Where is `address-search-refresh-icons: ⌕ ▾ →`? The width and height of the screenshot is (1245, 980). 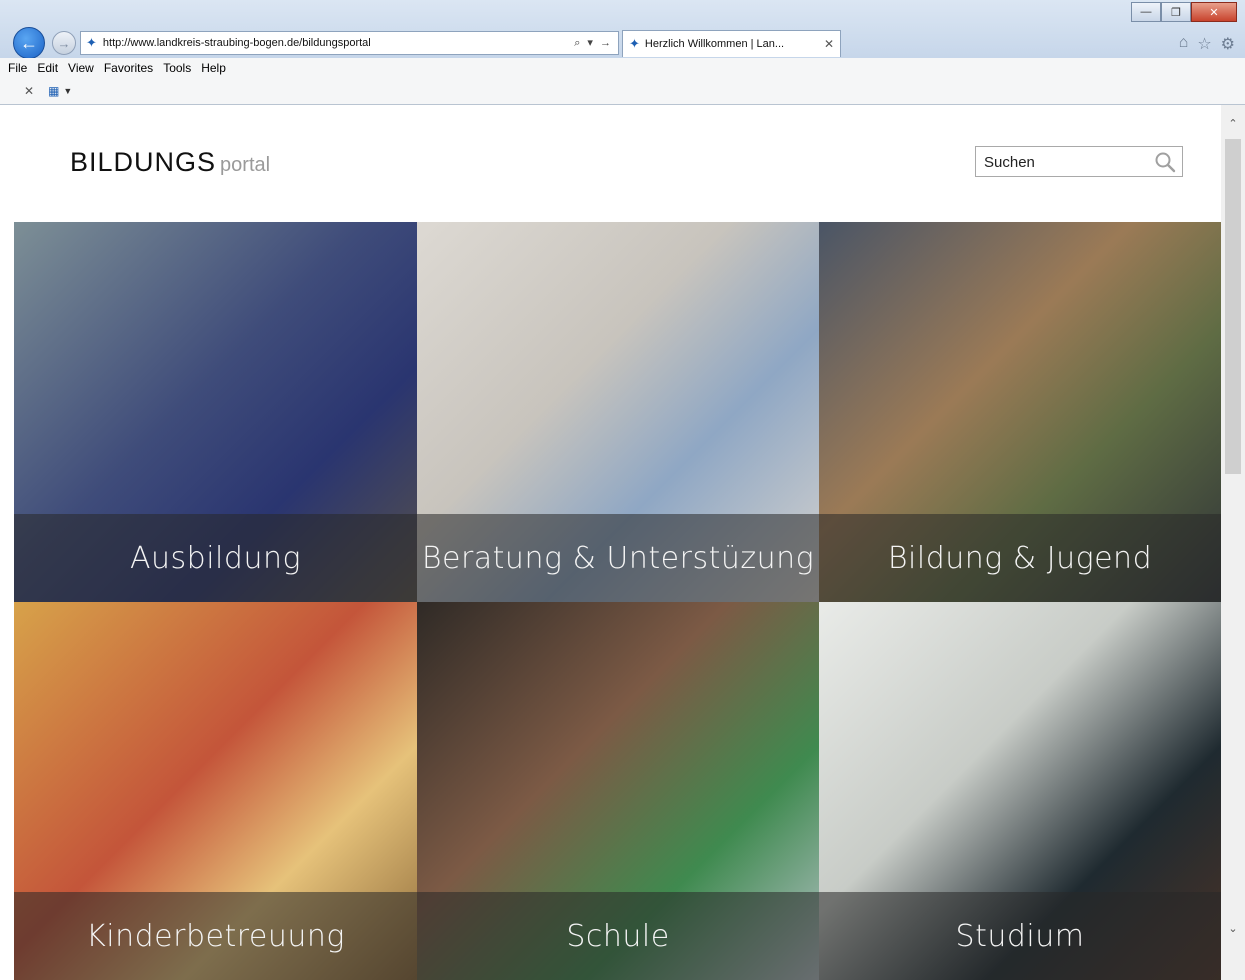 address-search-refresh-icons: ⌕ ▾ → is located at coordinates (593, 43).